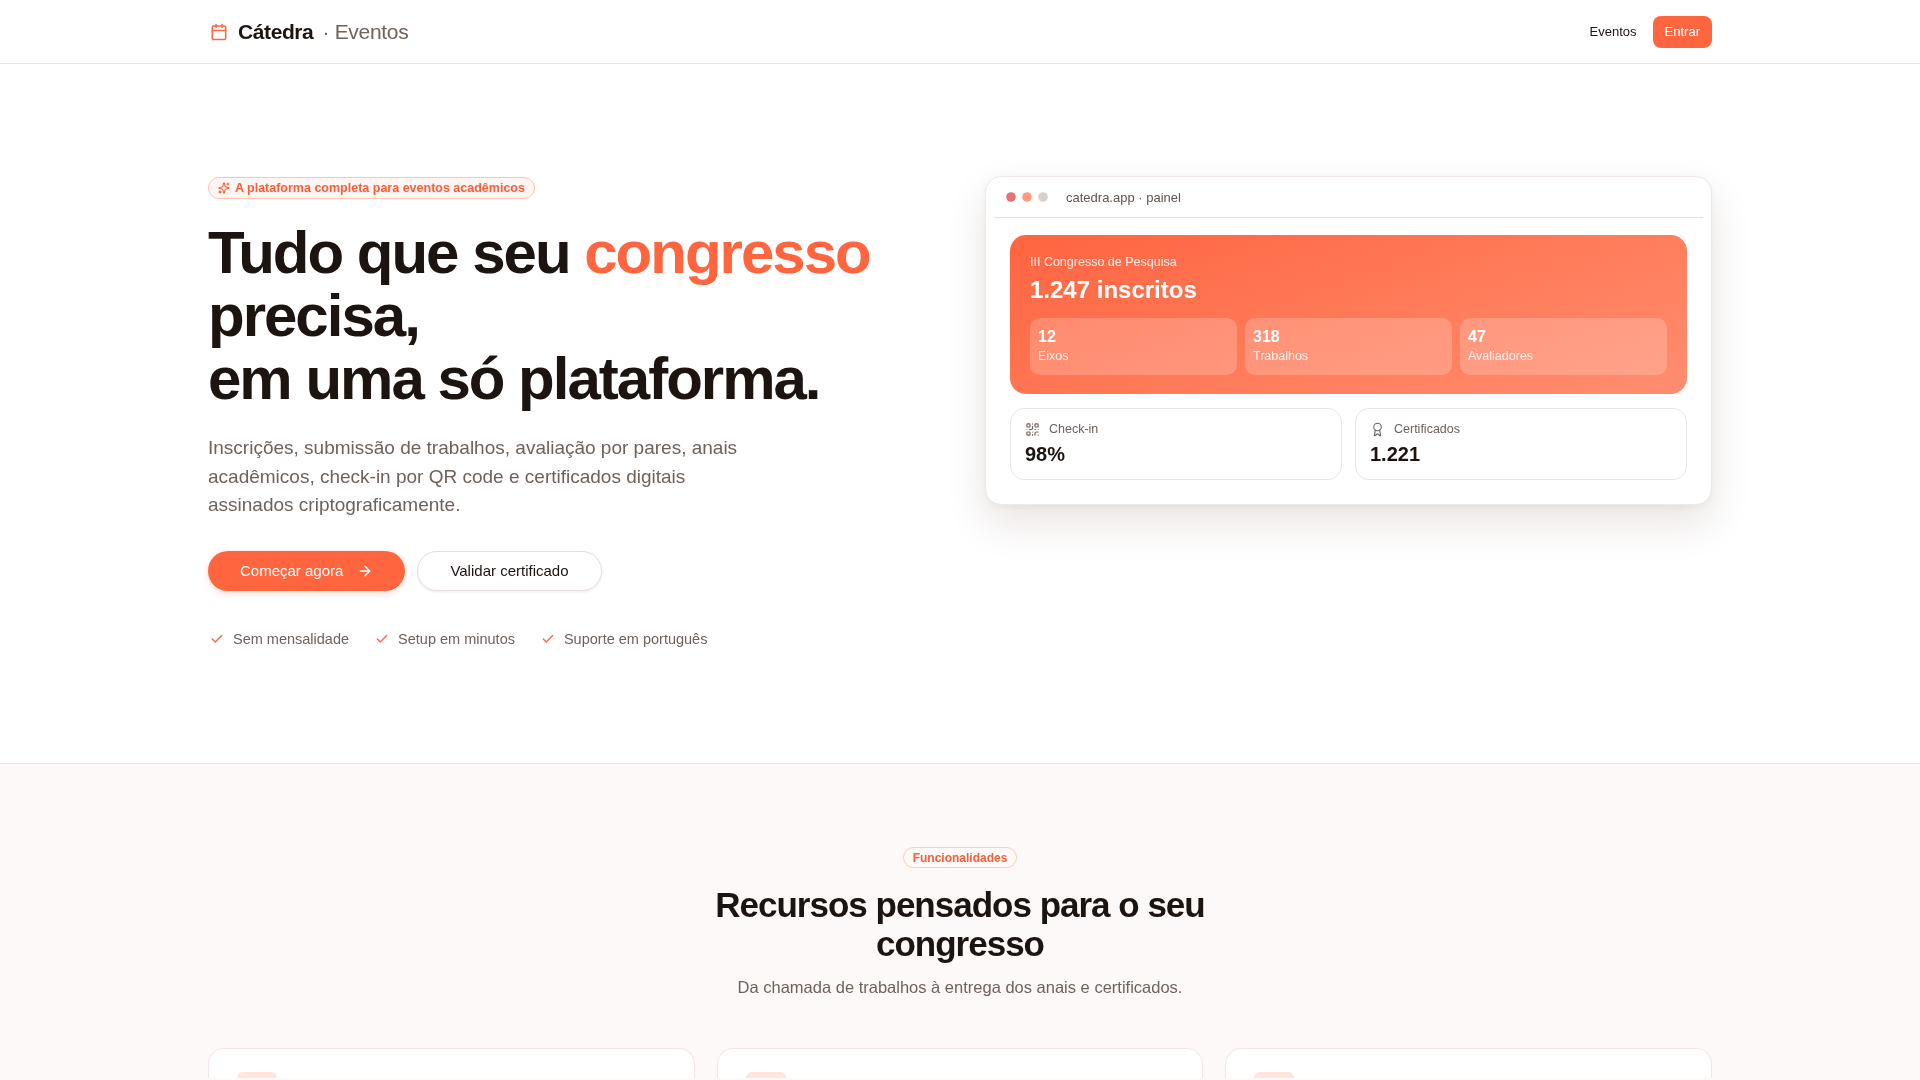  I want to click on hero-description: Inscrições, submissão de trabalhos, avaliação por pares, anais acadêmicos, check-in por QR code e certificados digitais assinados criptograficamente., so click(473, 476).